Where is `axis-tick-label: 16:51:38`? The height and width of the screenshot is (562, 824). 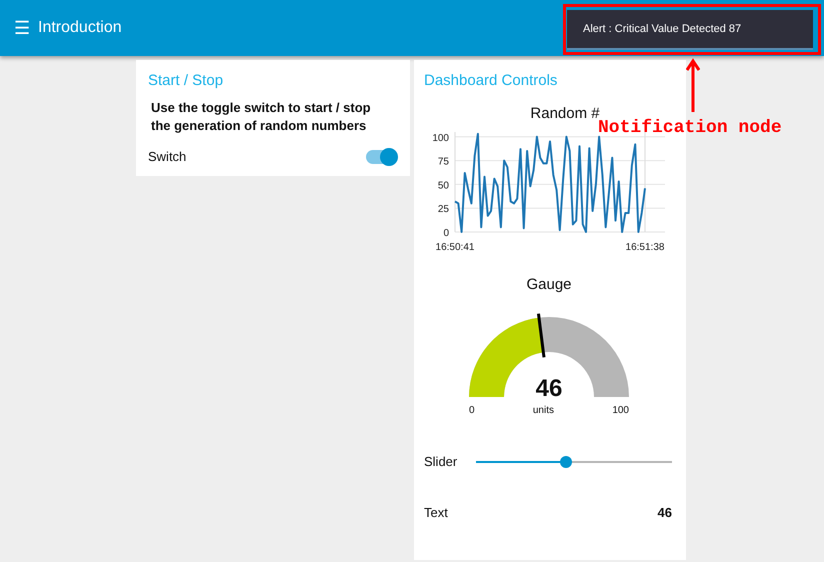
axis-tick-label: 16:51:38 is located at coordinates (645, 247).